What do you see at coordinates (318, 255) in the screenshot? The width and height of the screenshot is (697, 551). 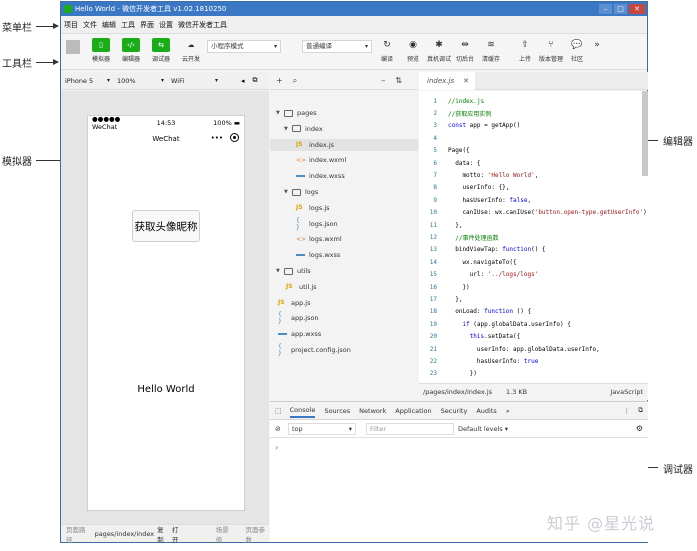 I see `tree-file: logs.wxss` at bounding box center [318, 255].